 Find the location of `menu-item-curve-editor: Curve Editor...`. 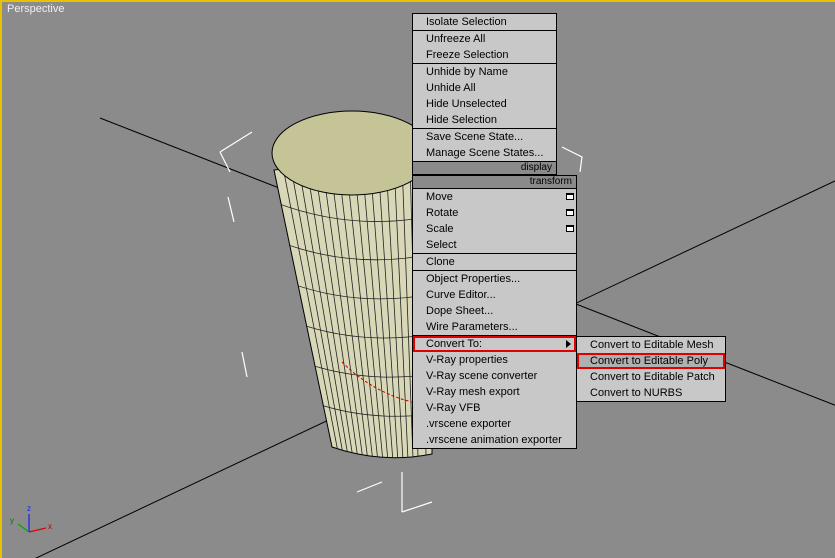

menu-item-curve-editor: Curve Editor... is located at coordinates (494, 295).